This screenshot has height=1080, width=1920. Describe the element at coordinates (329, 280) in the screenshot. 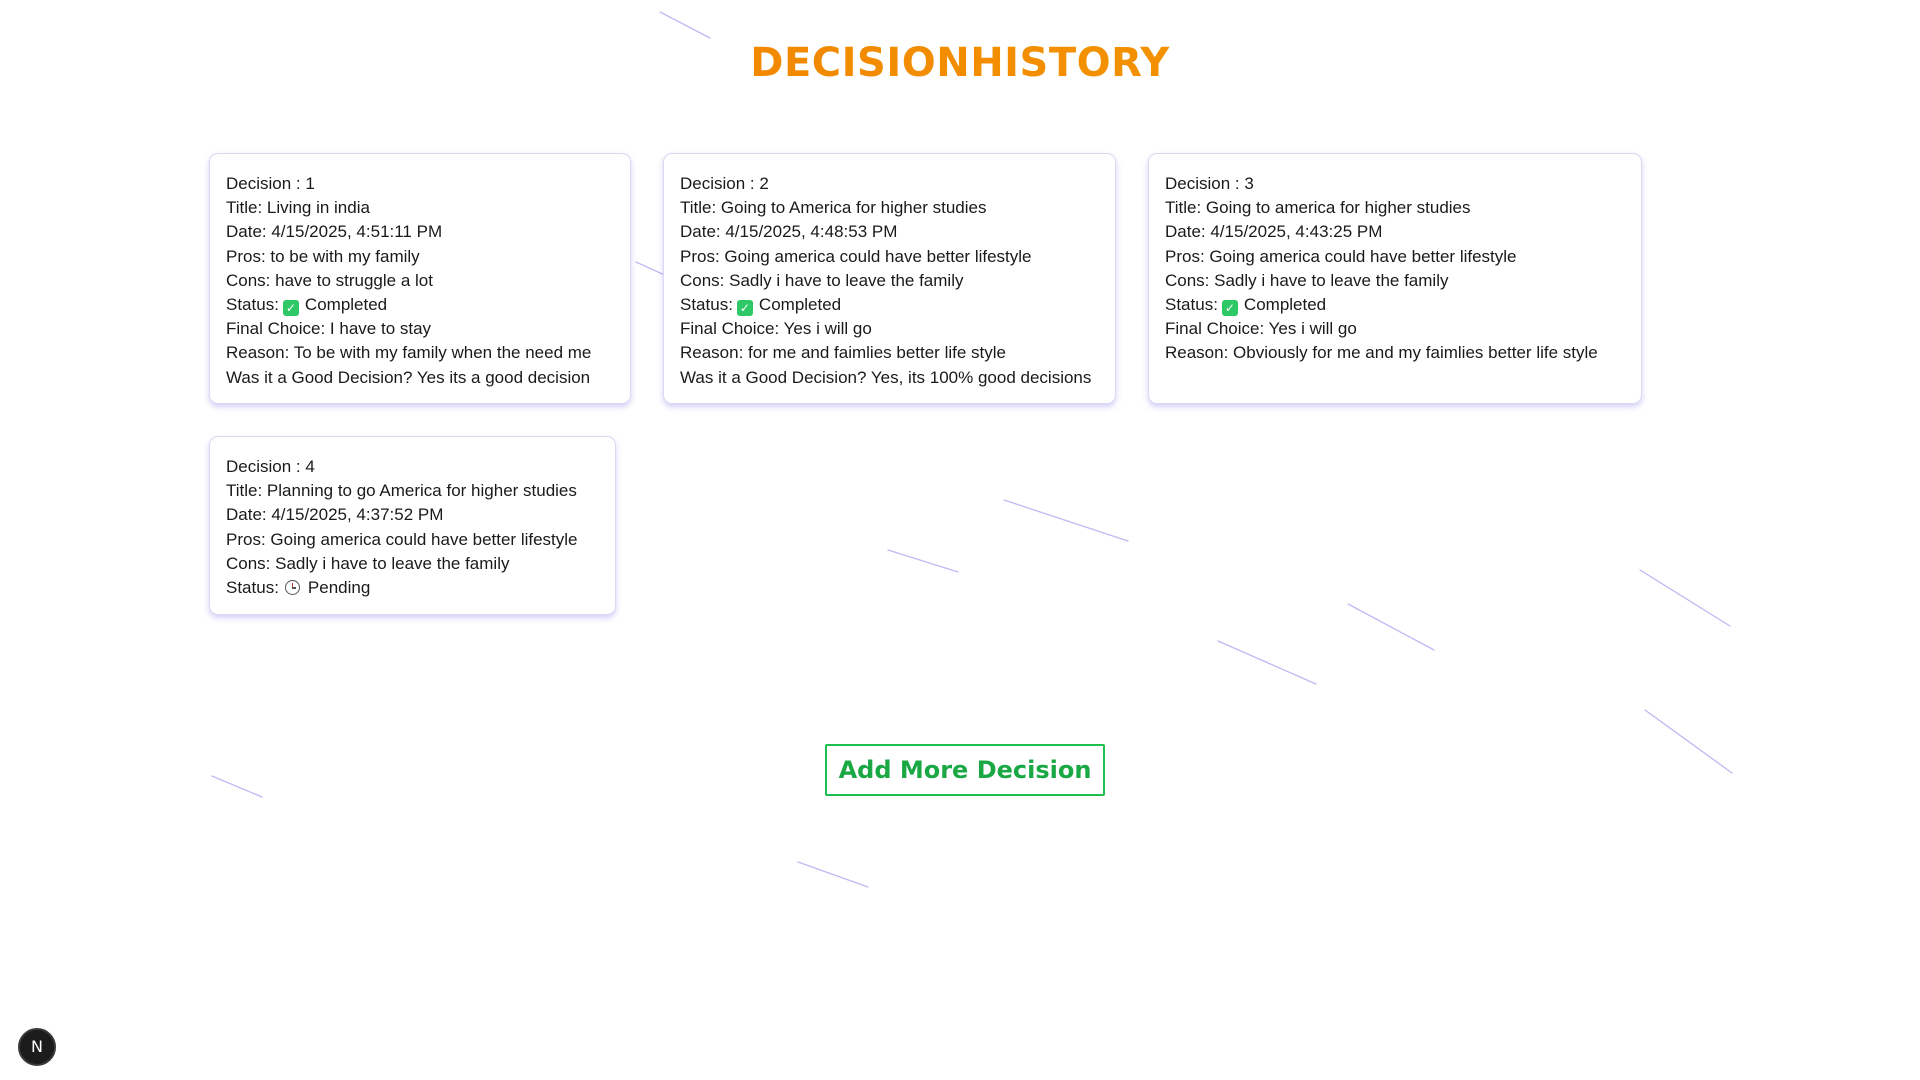

I see `decision-cons: Cons: have to struggle a lot` at that location.